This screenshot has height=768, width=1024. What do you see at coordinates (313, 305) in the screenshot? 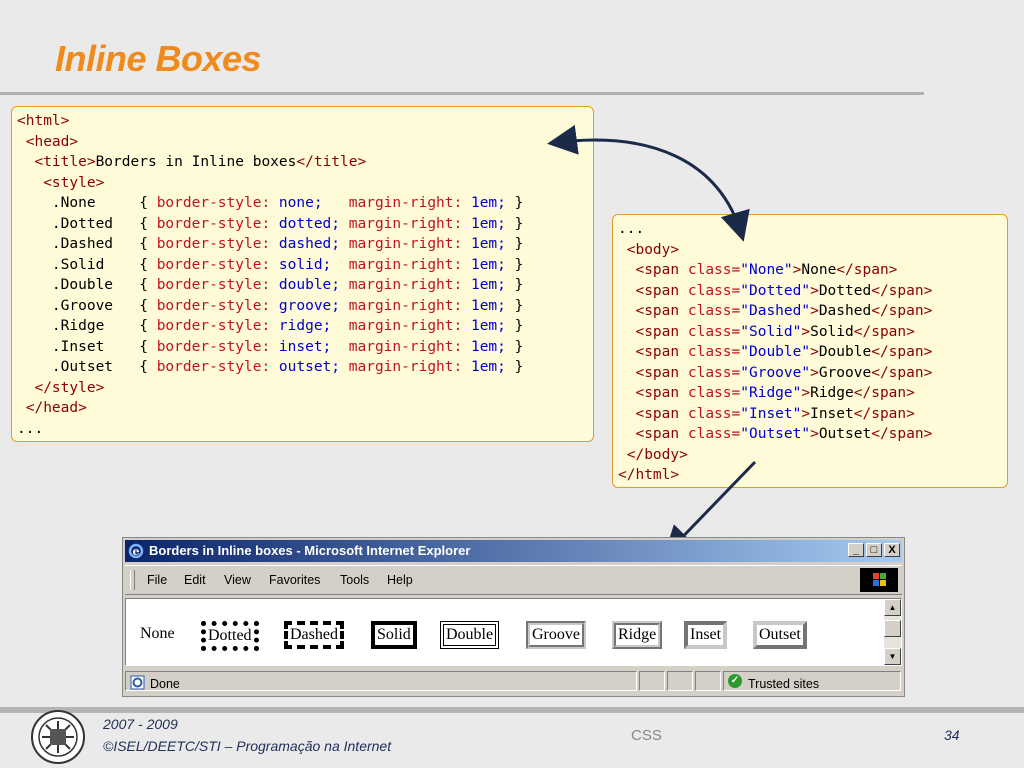
I see `code-token: groove;` at bounding box center [313, 305].